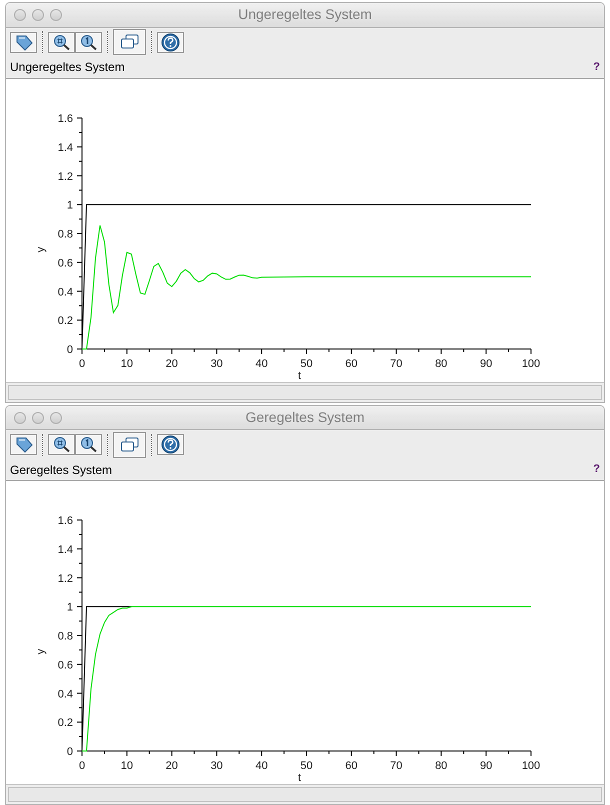 The image size is (610, 805). I want to click on figure-label: Ungeregeltes System, so click(67, 67).